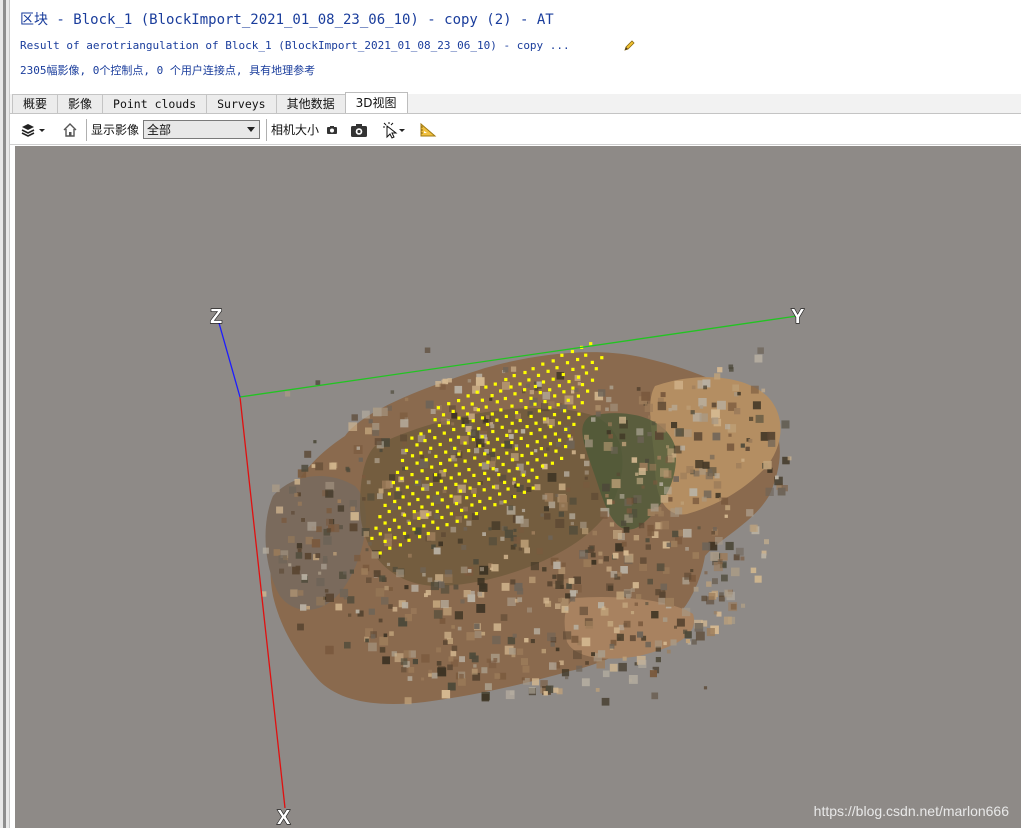 The image size is (1021, 828). Describe the element at coordinates (168, 70) in the screenshot. I see `block-stats: 2305幅影像, 0个控制点, 0 个用户连接点, 具有地理参考` at that location.